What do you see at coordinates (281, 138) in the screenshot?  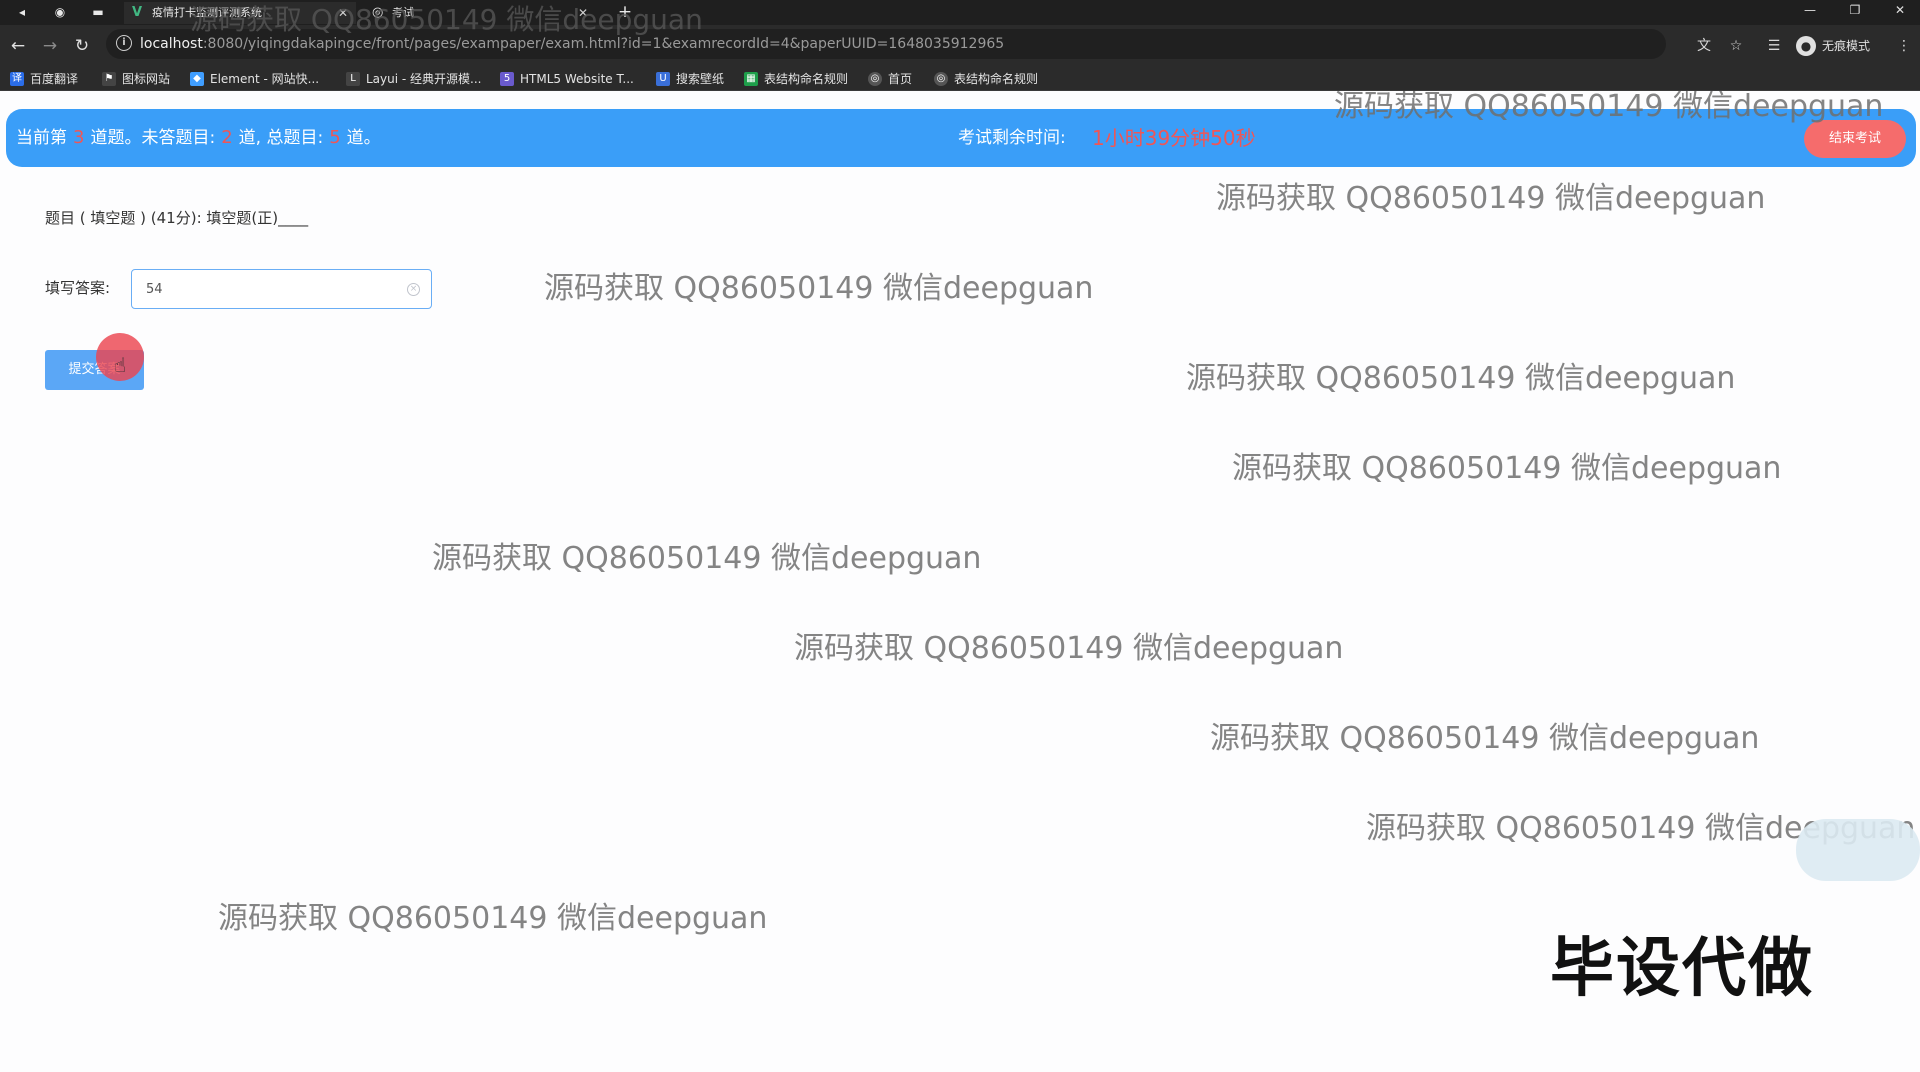 I see `progress-text: 道, 总题目:` at bounding box center [281, 138].